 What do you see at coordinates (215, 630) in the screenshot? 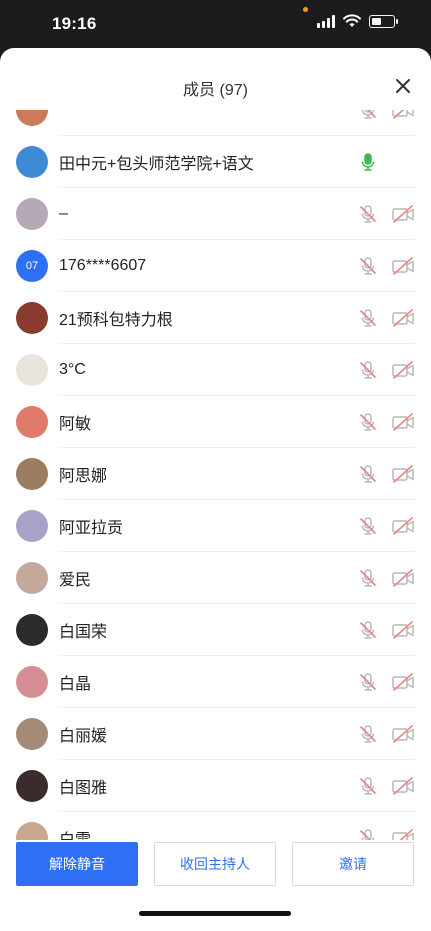
I see `member-row: 白国荣` at bounding box center [215, 630].